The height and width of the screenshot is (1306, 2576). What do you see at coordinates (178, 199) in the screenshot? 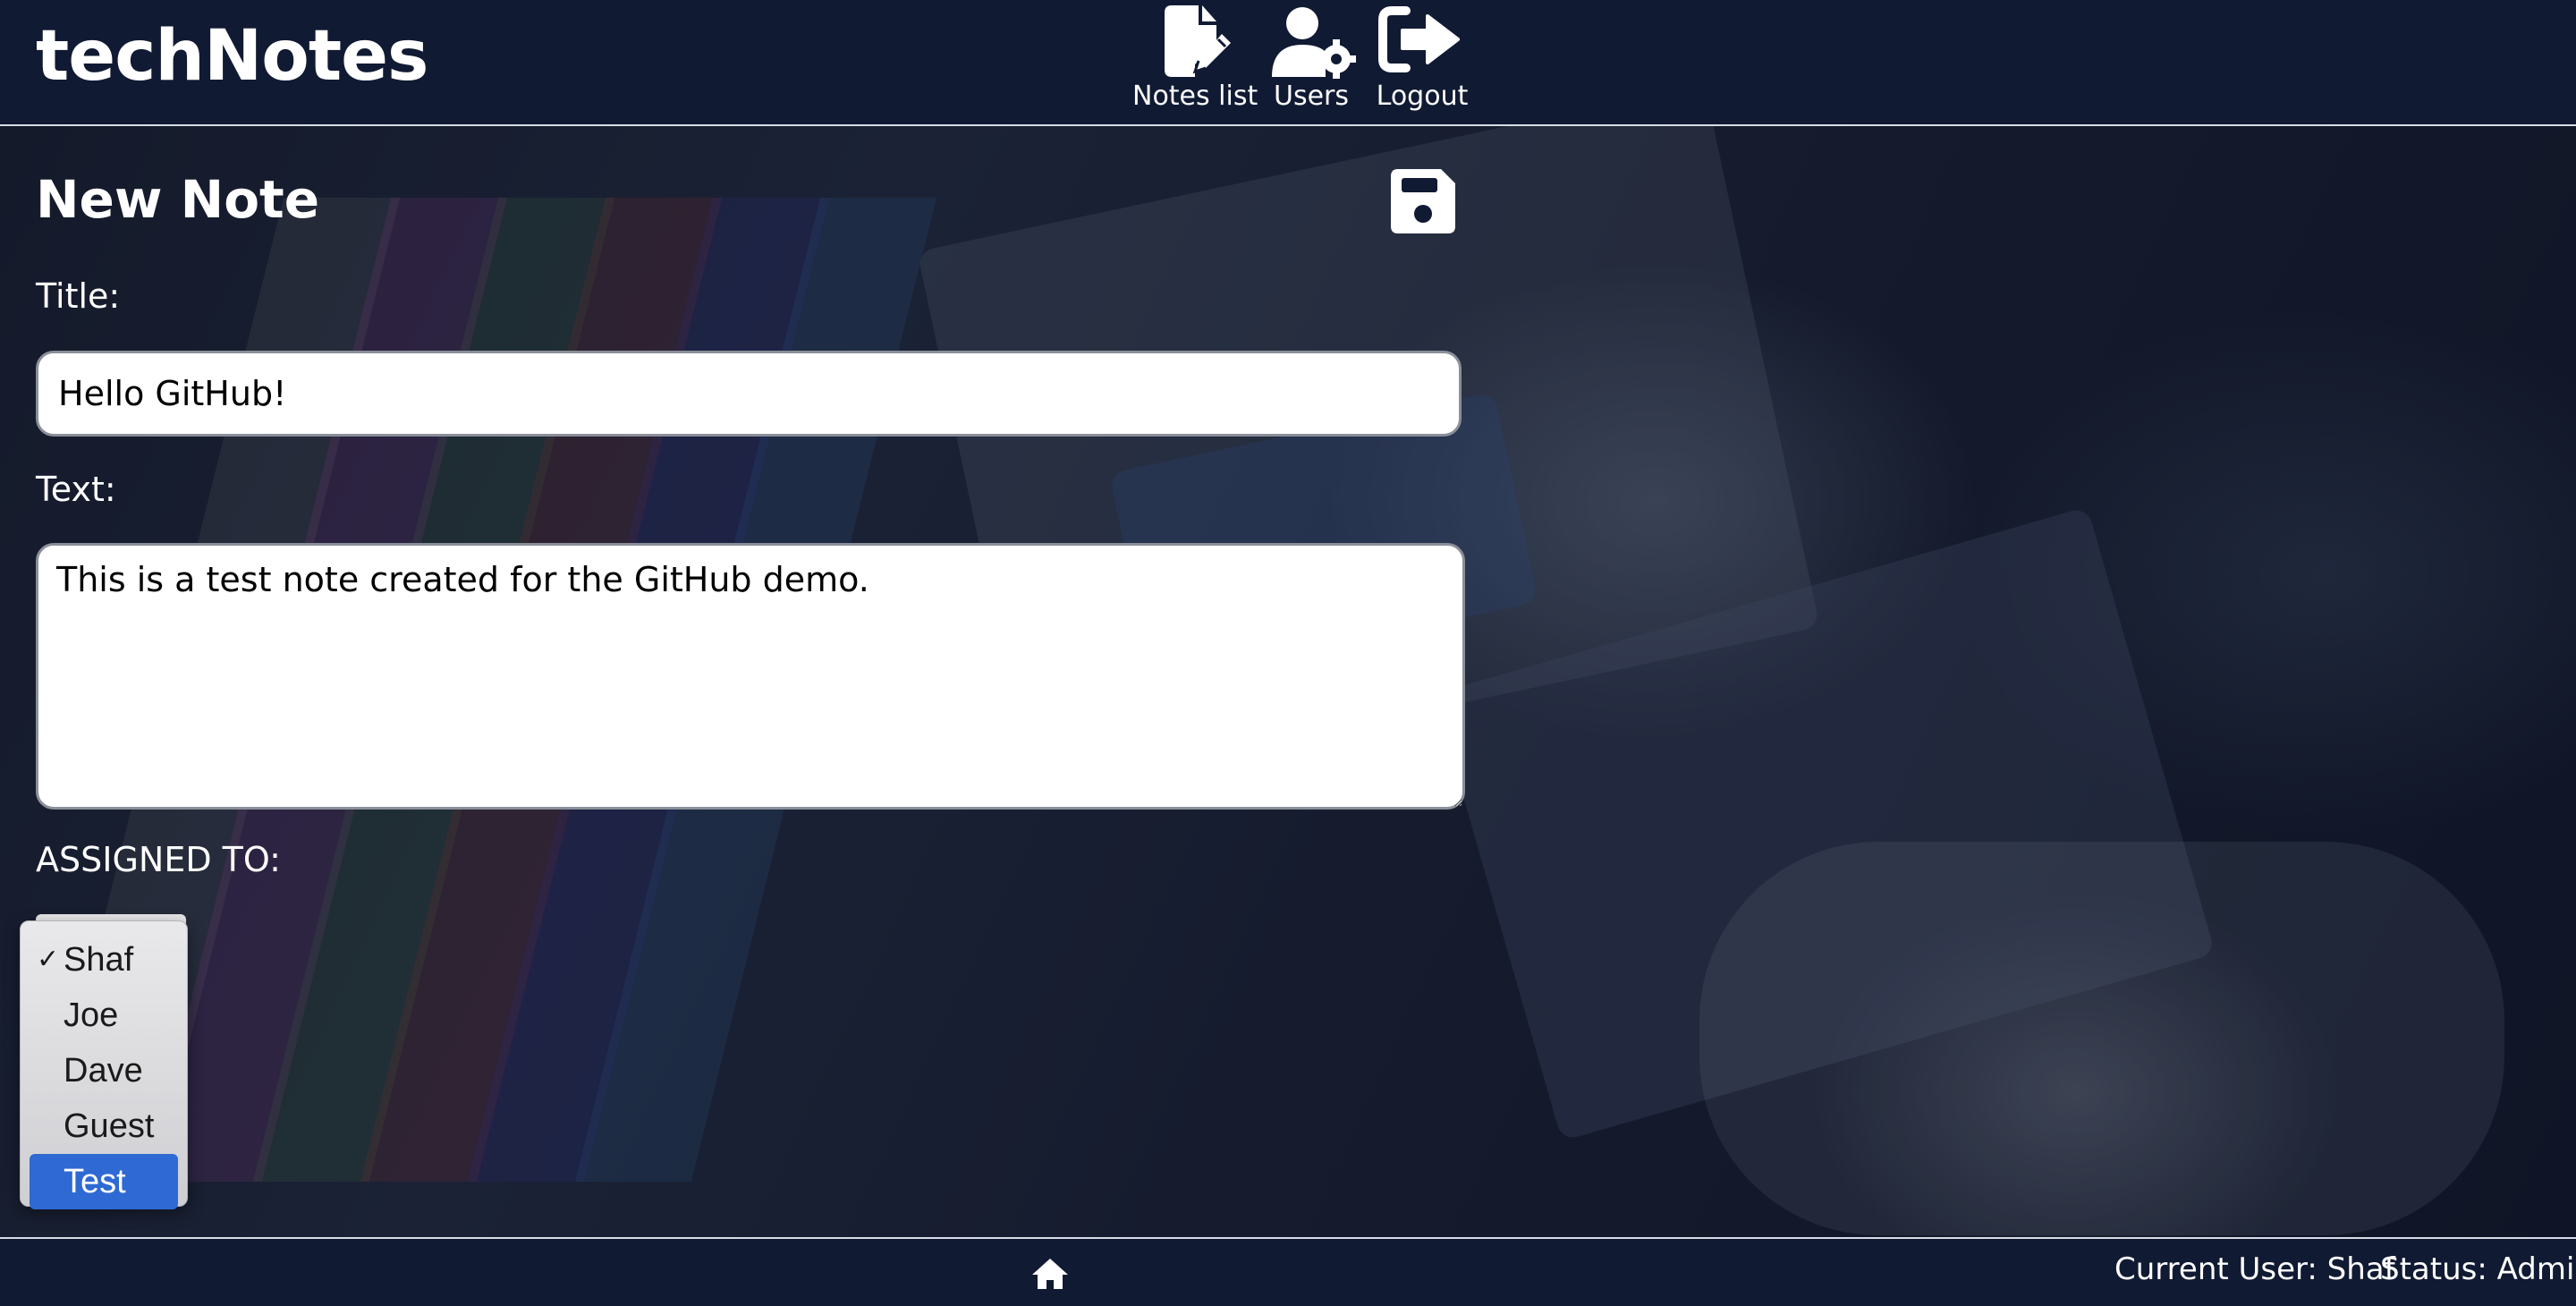
I see `page-title: New Note` at bounding box center [178, 199].